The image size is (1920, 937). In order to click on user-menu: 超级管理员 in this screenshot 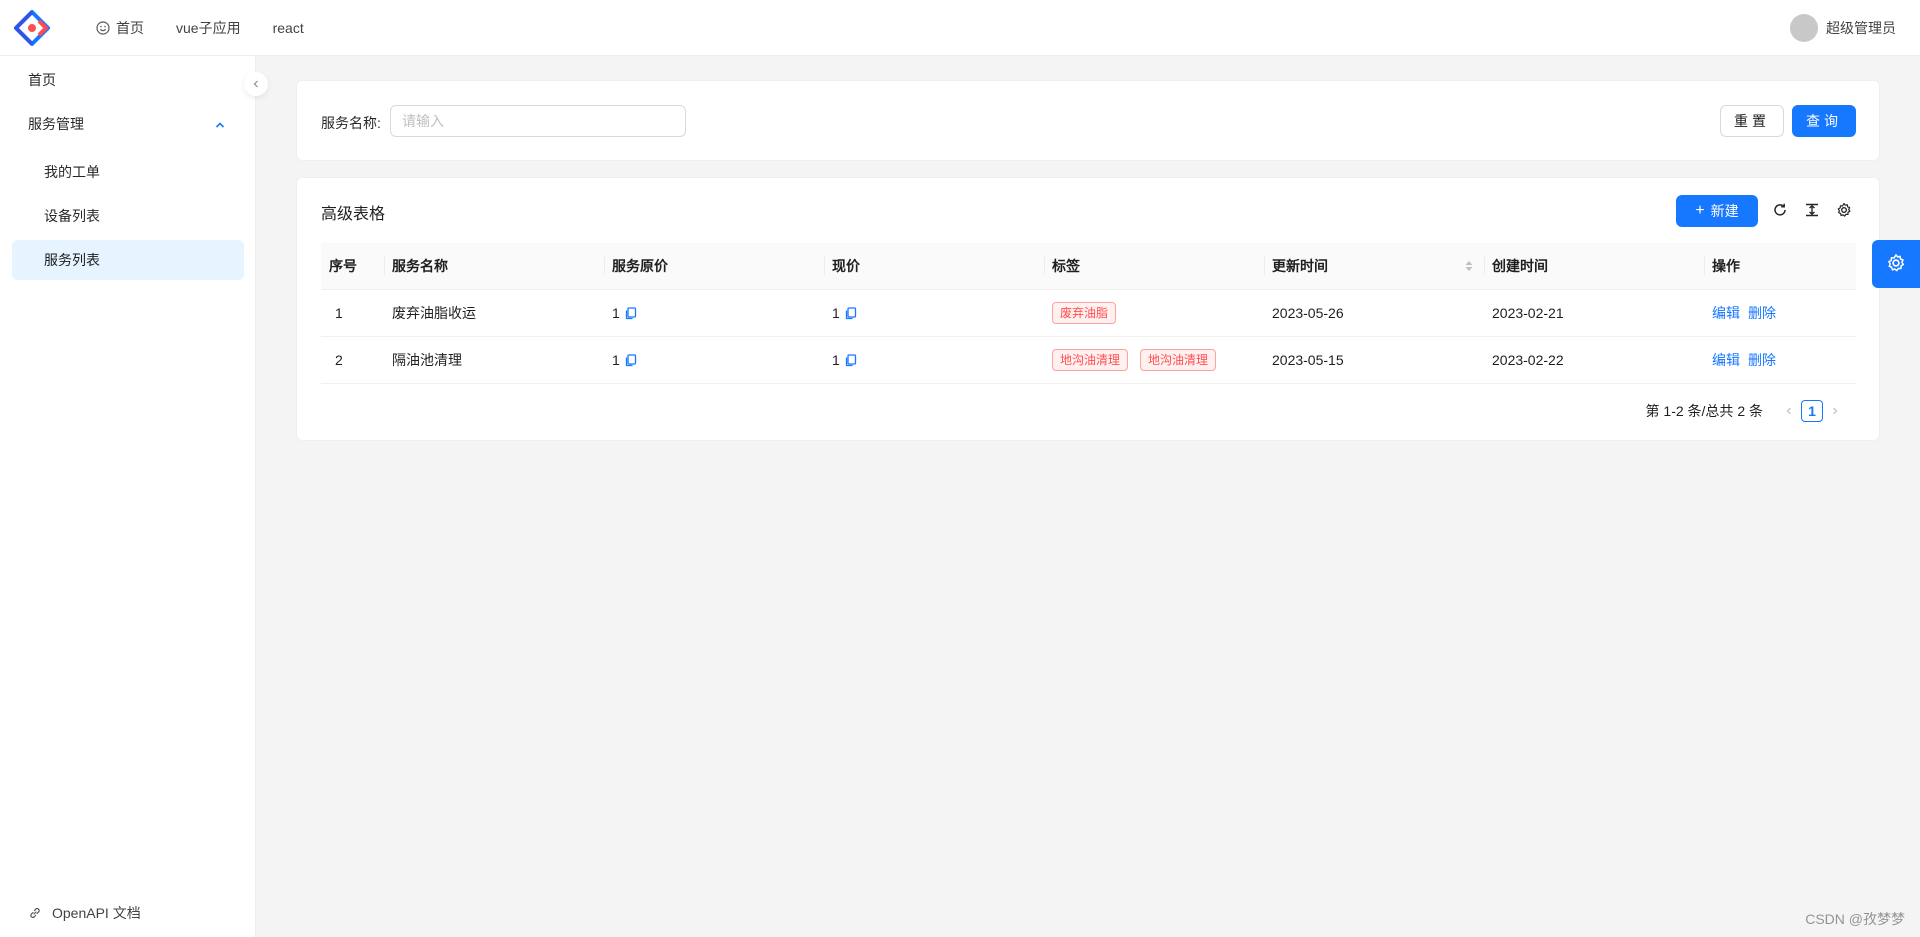, I will do `click(1843, 28)`.